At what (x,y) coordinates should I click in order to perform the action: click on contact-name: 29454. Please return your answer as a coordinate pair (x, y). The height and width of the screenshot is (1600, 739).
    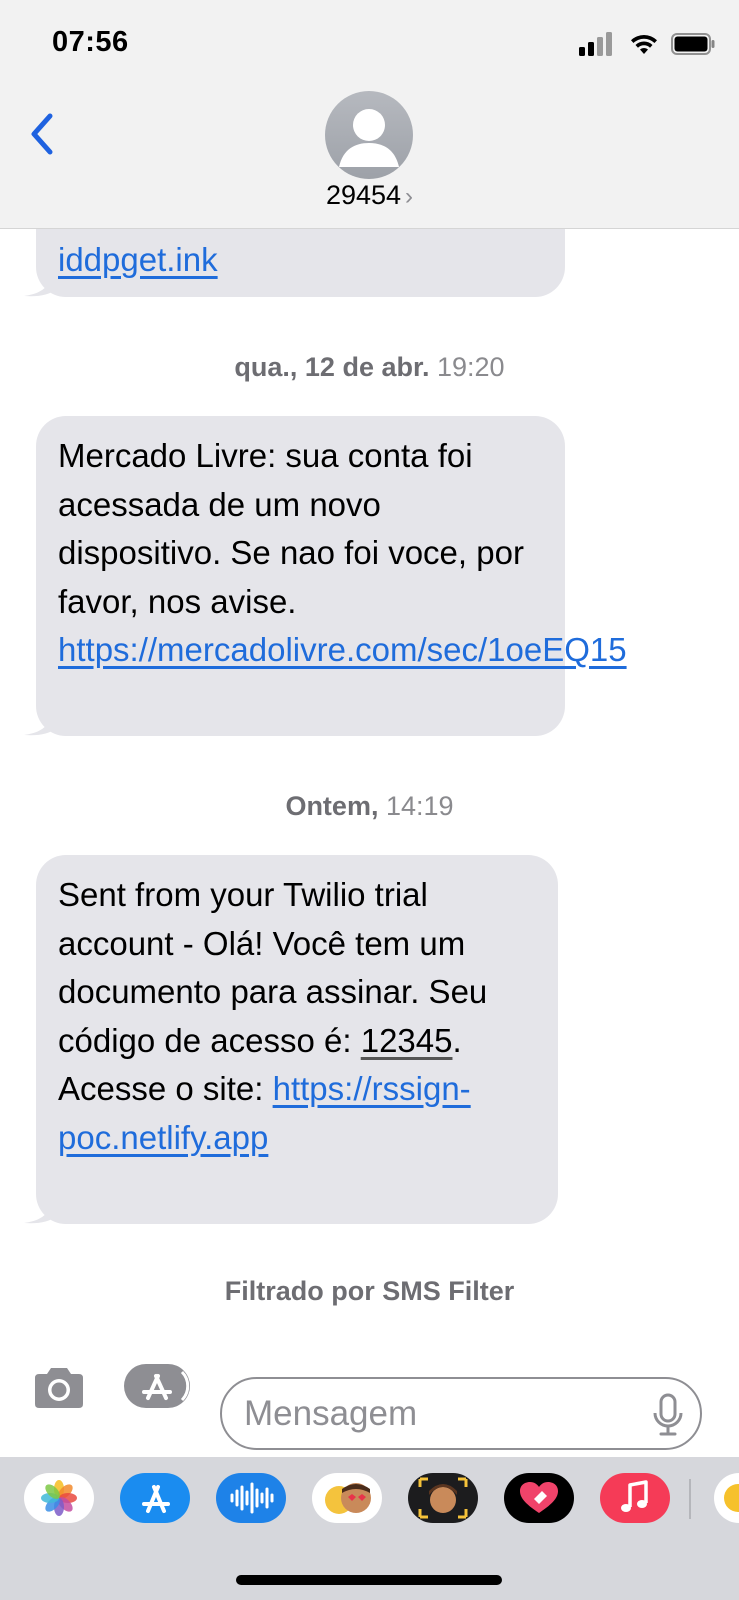
    Looking at the image, I should click on (363, 195).